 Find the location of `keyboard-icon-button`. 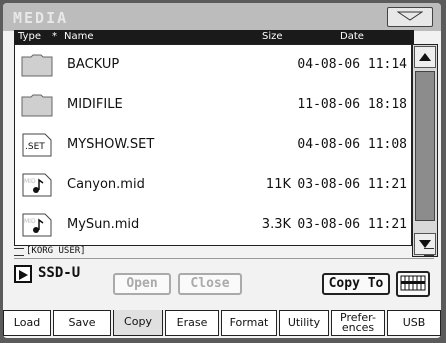

keyboard-icon-button is located at coordinates (413, 284).